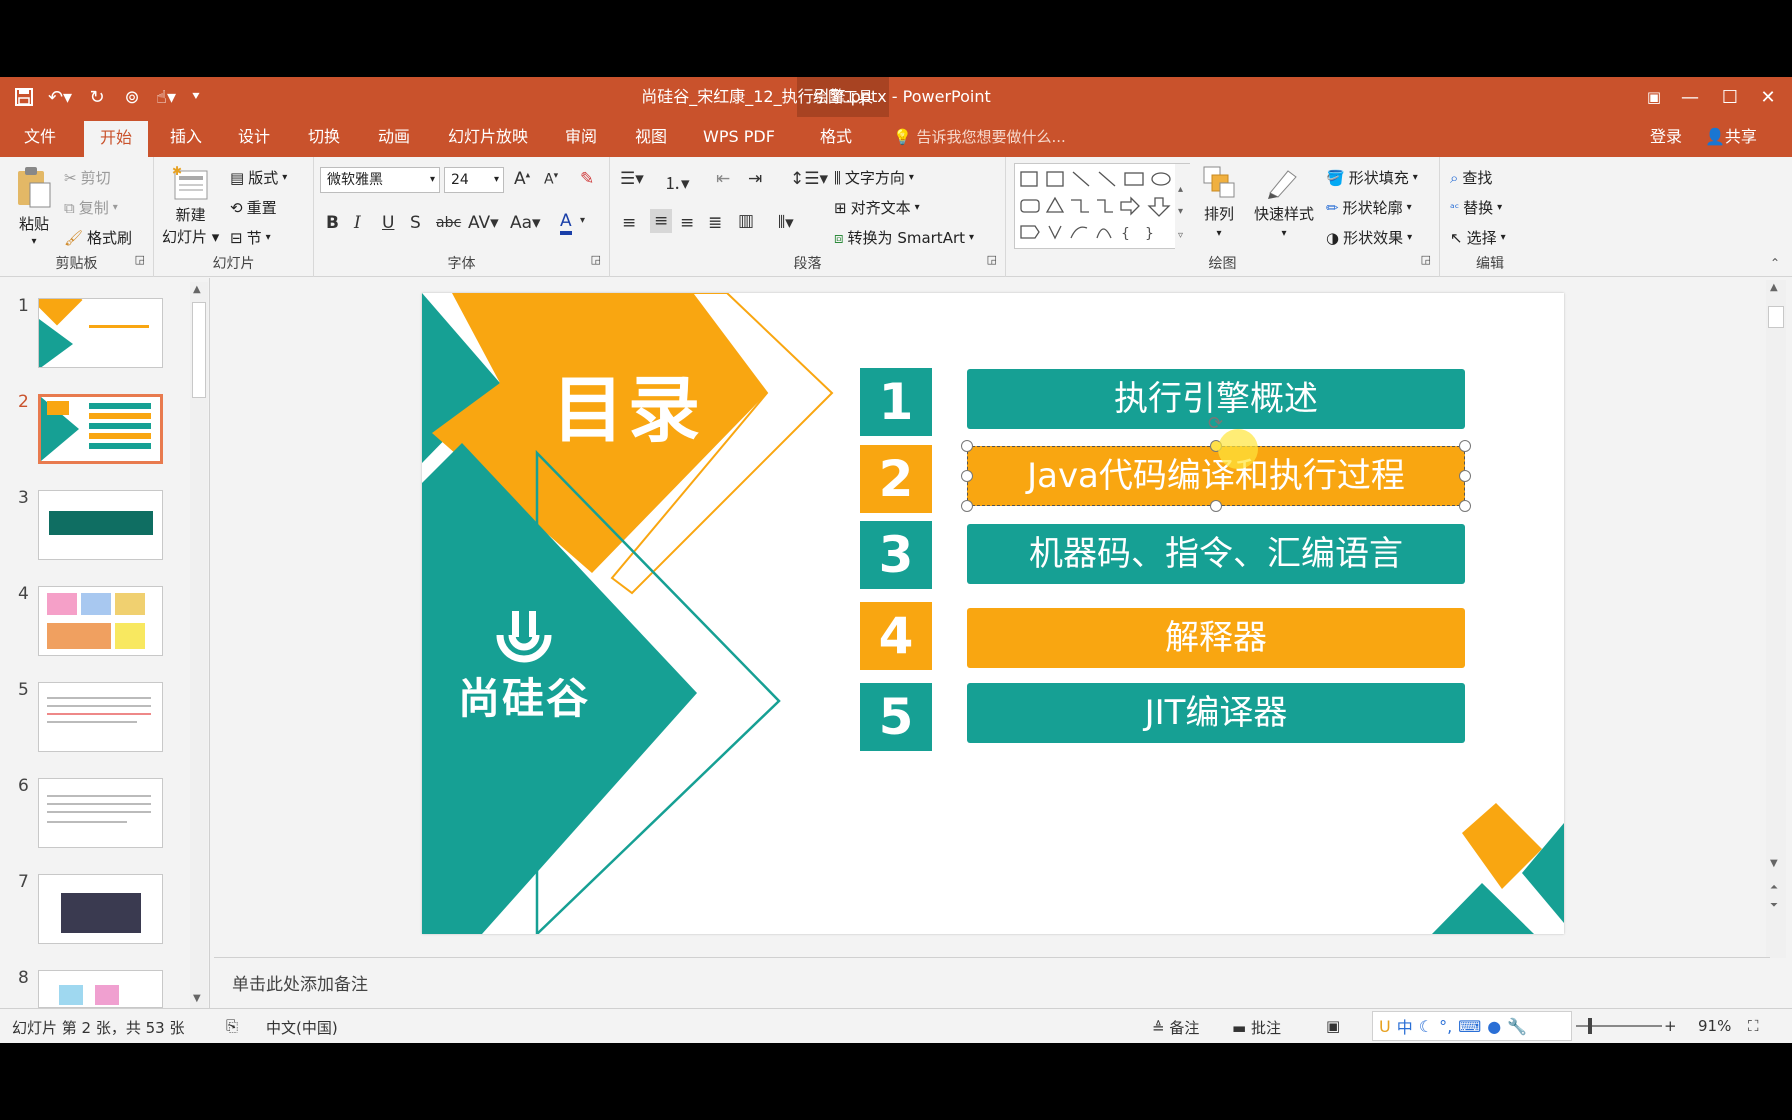 Image resolution: width=1792 pixels, height=1120 pixels. What do you see at coordinates (836, 137) in the screenshot?
I see `tab-format: 格式` at bounding box center [836, 137].